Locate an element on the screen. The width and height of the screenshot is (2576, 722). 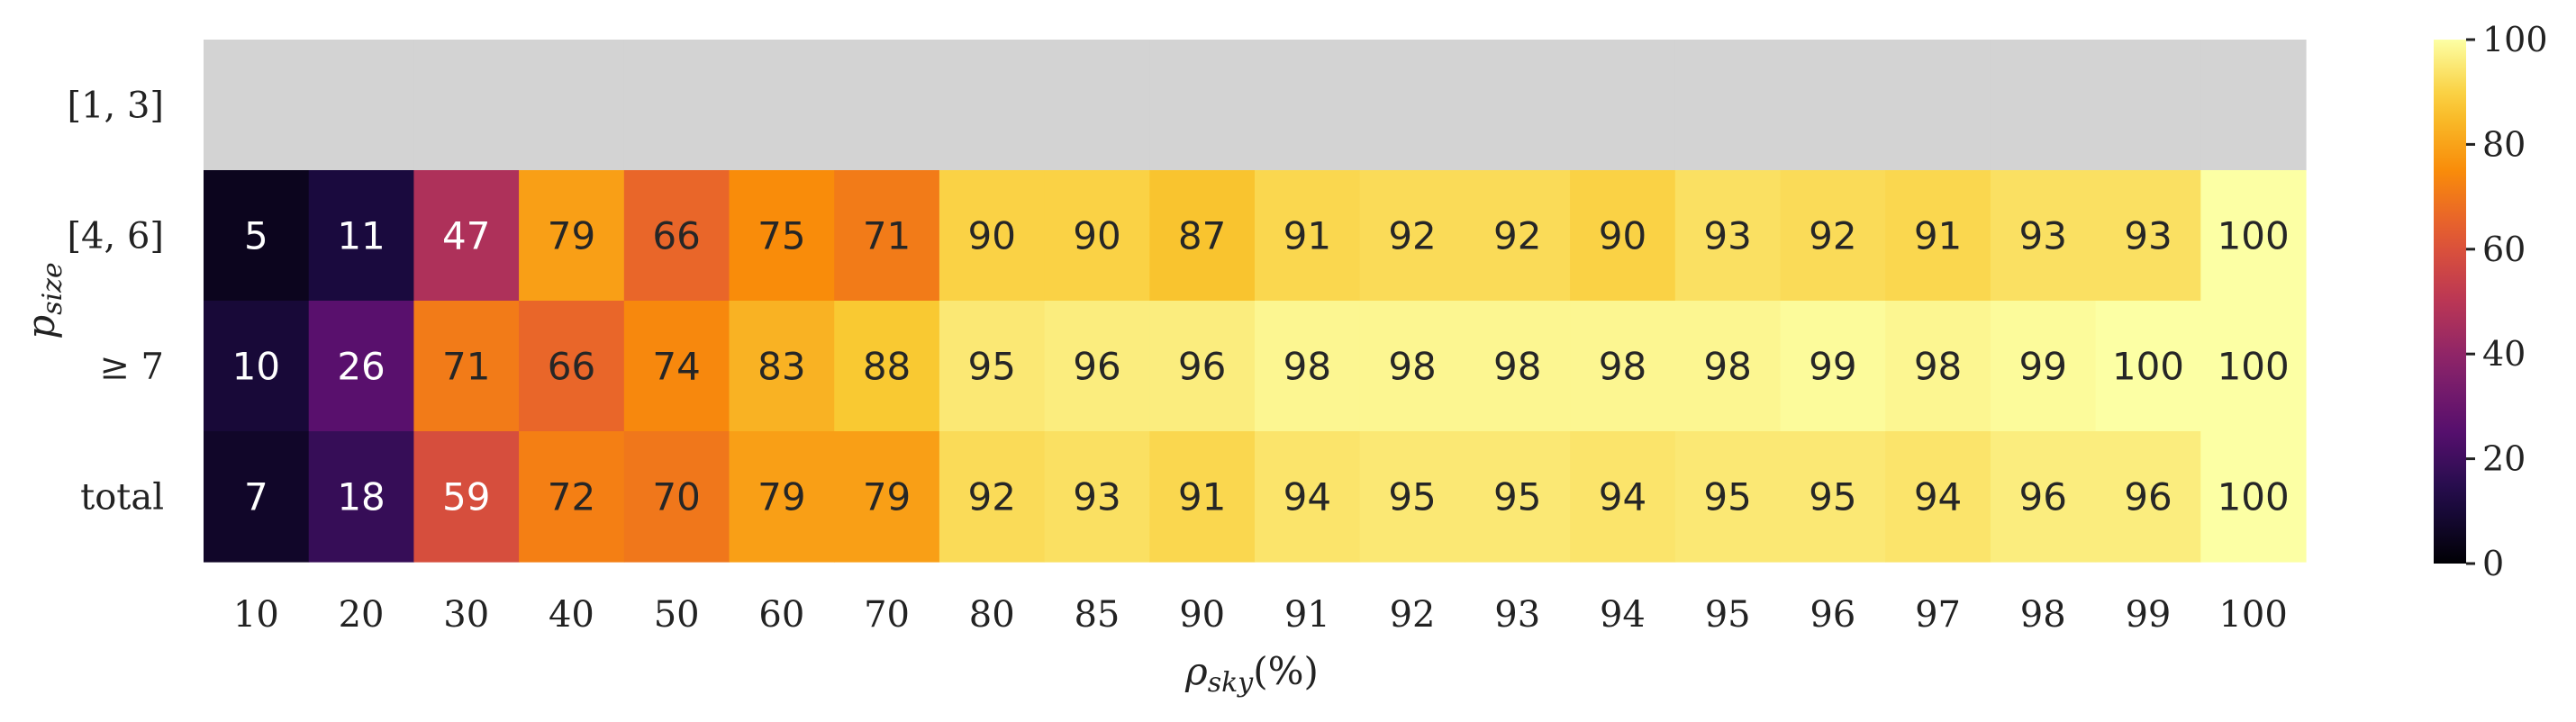
colorbar-ticks: 0 20 40 60 80 100 is located at coordinates (2507, 301).